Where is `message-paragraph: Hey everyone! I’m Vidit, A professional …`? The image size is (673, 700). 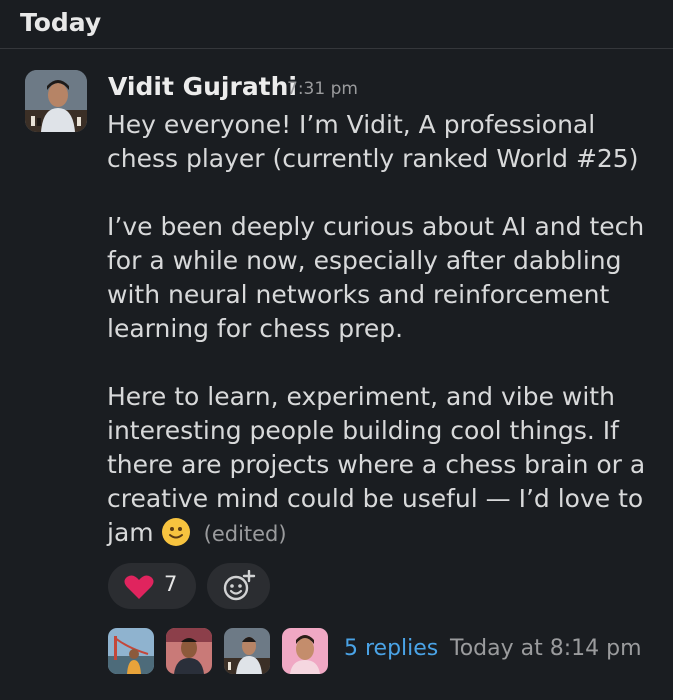 message-paragraph: Hey everyone! I’m Vidit, A professional … is located at coordinates (373, 141).